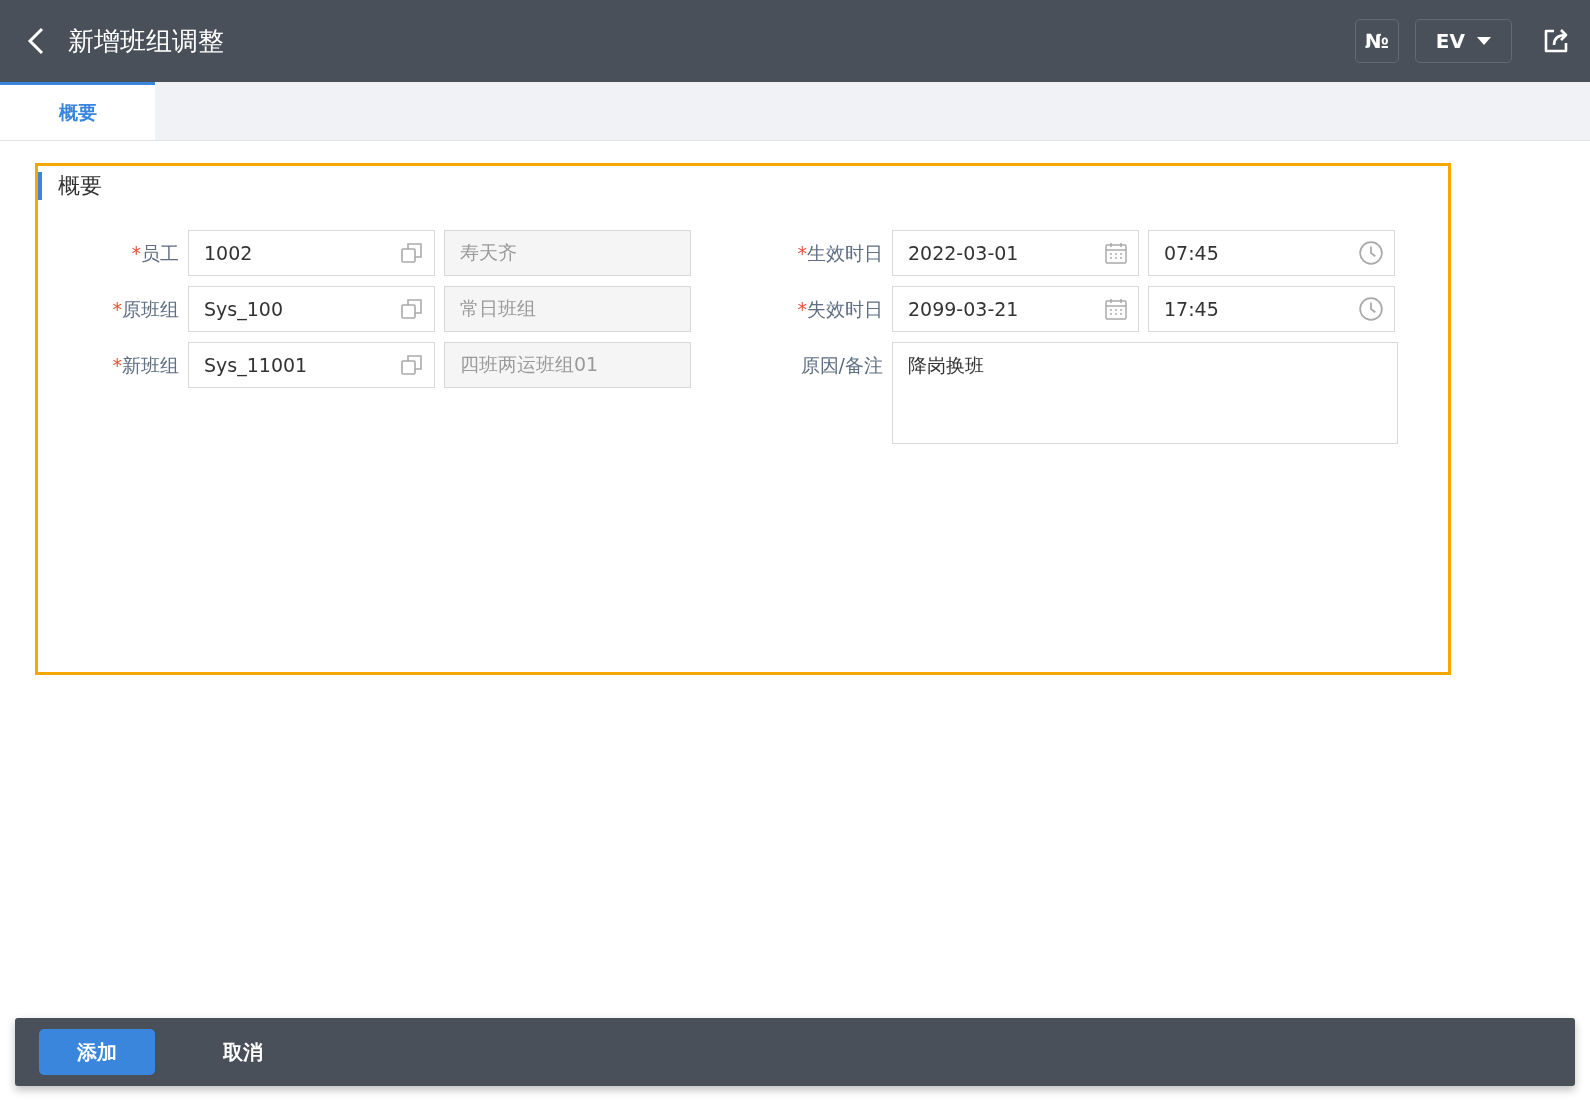 This screenshot has width=1590, height=1102. I want to click on date-field: 2022-03-01, so click(1015, 253).